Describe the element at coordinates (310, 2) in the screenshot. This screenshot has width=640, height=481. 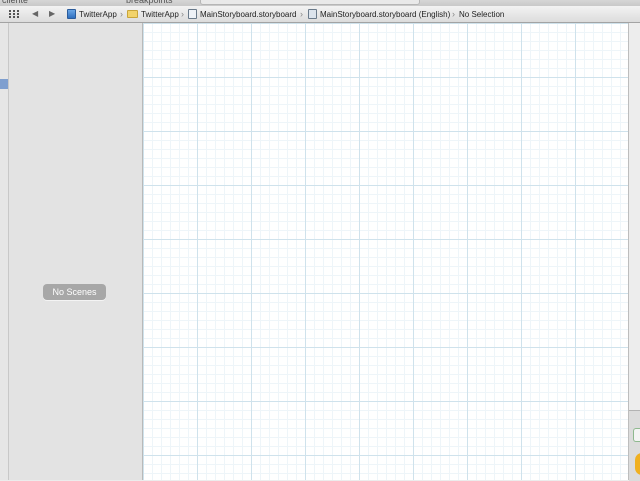
I see `activity-view` at that location.